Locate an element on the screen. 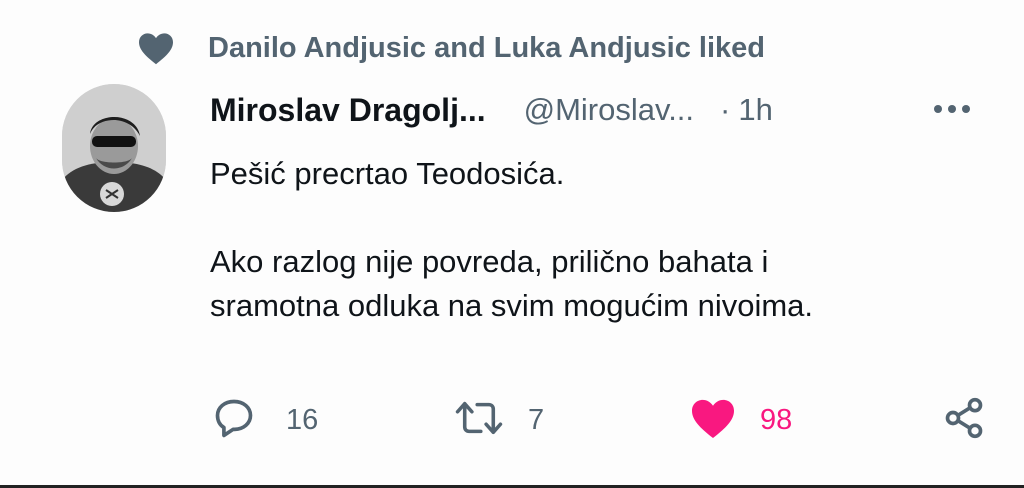  heart-icon is located at coordinates (156, 48).